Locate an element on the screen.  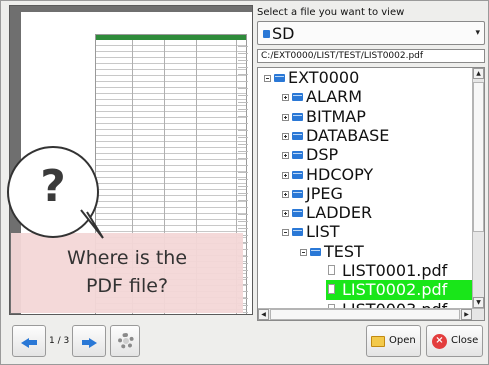
tree-folder-node: EXT0000 is located at coordinates (365, 78).